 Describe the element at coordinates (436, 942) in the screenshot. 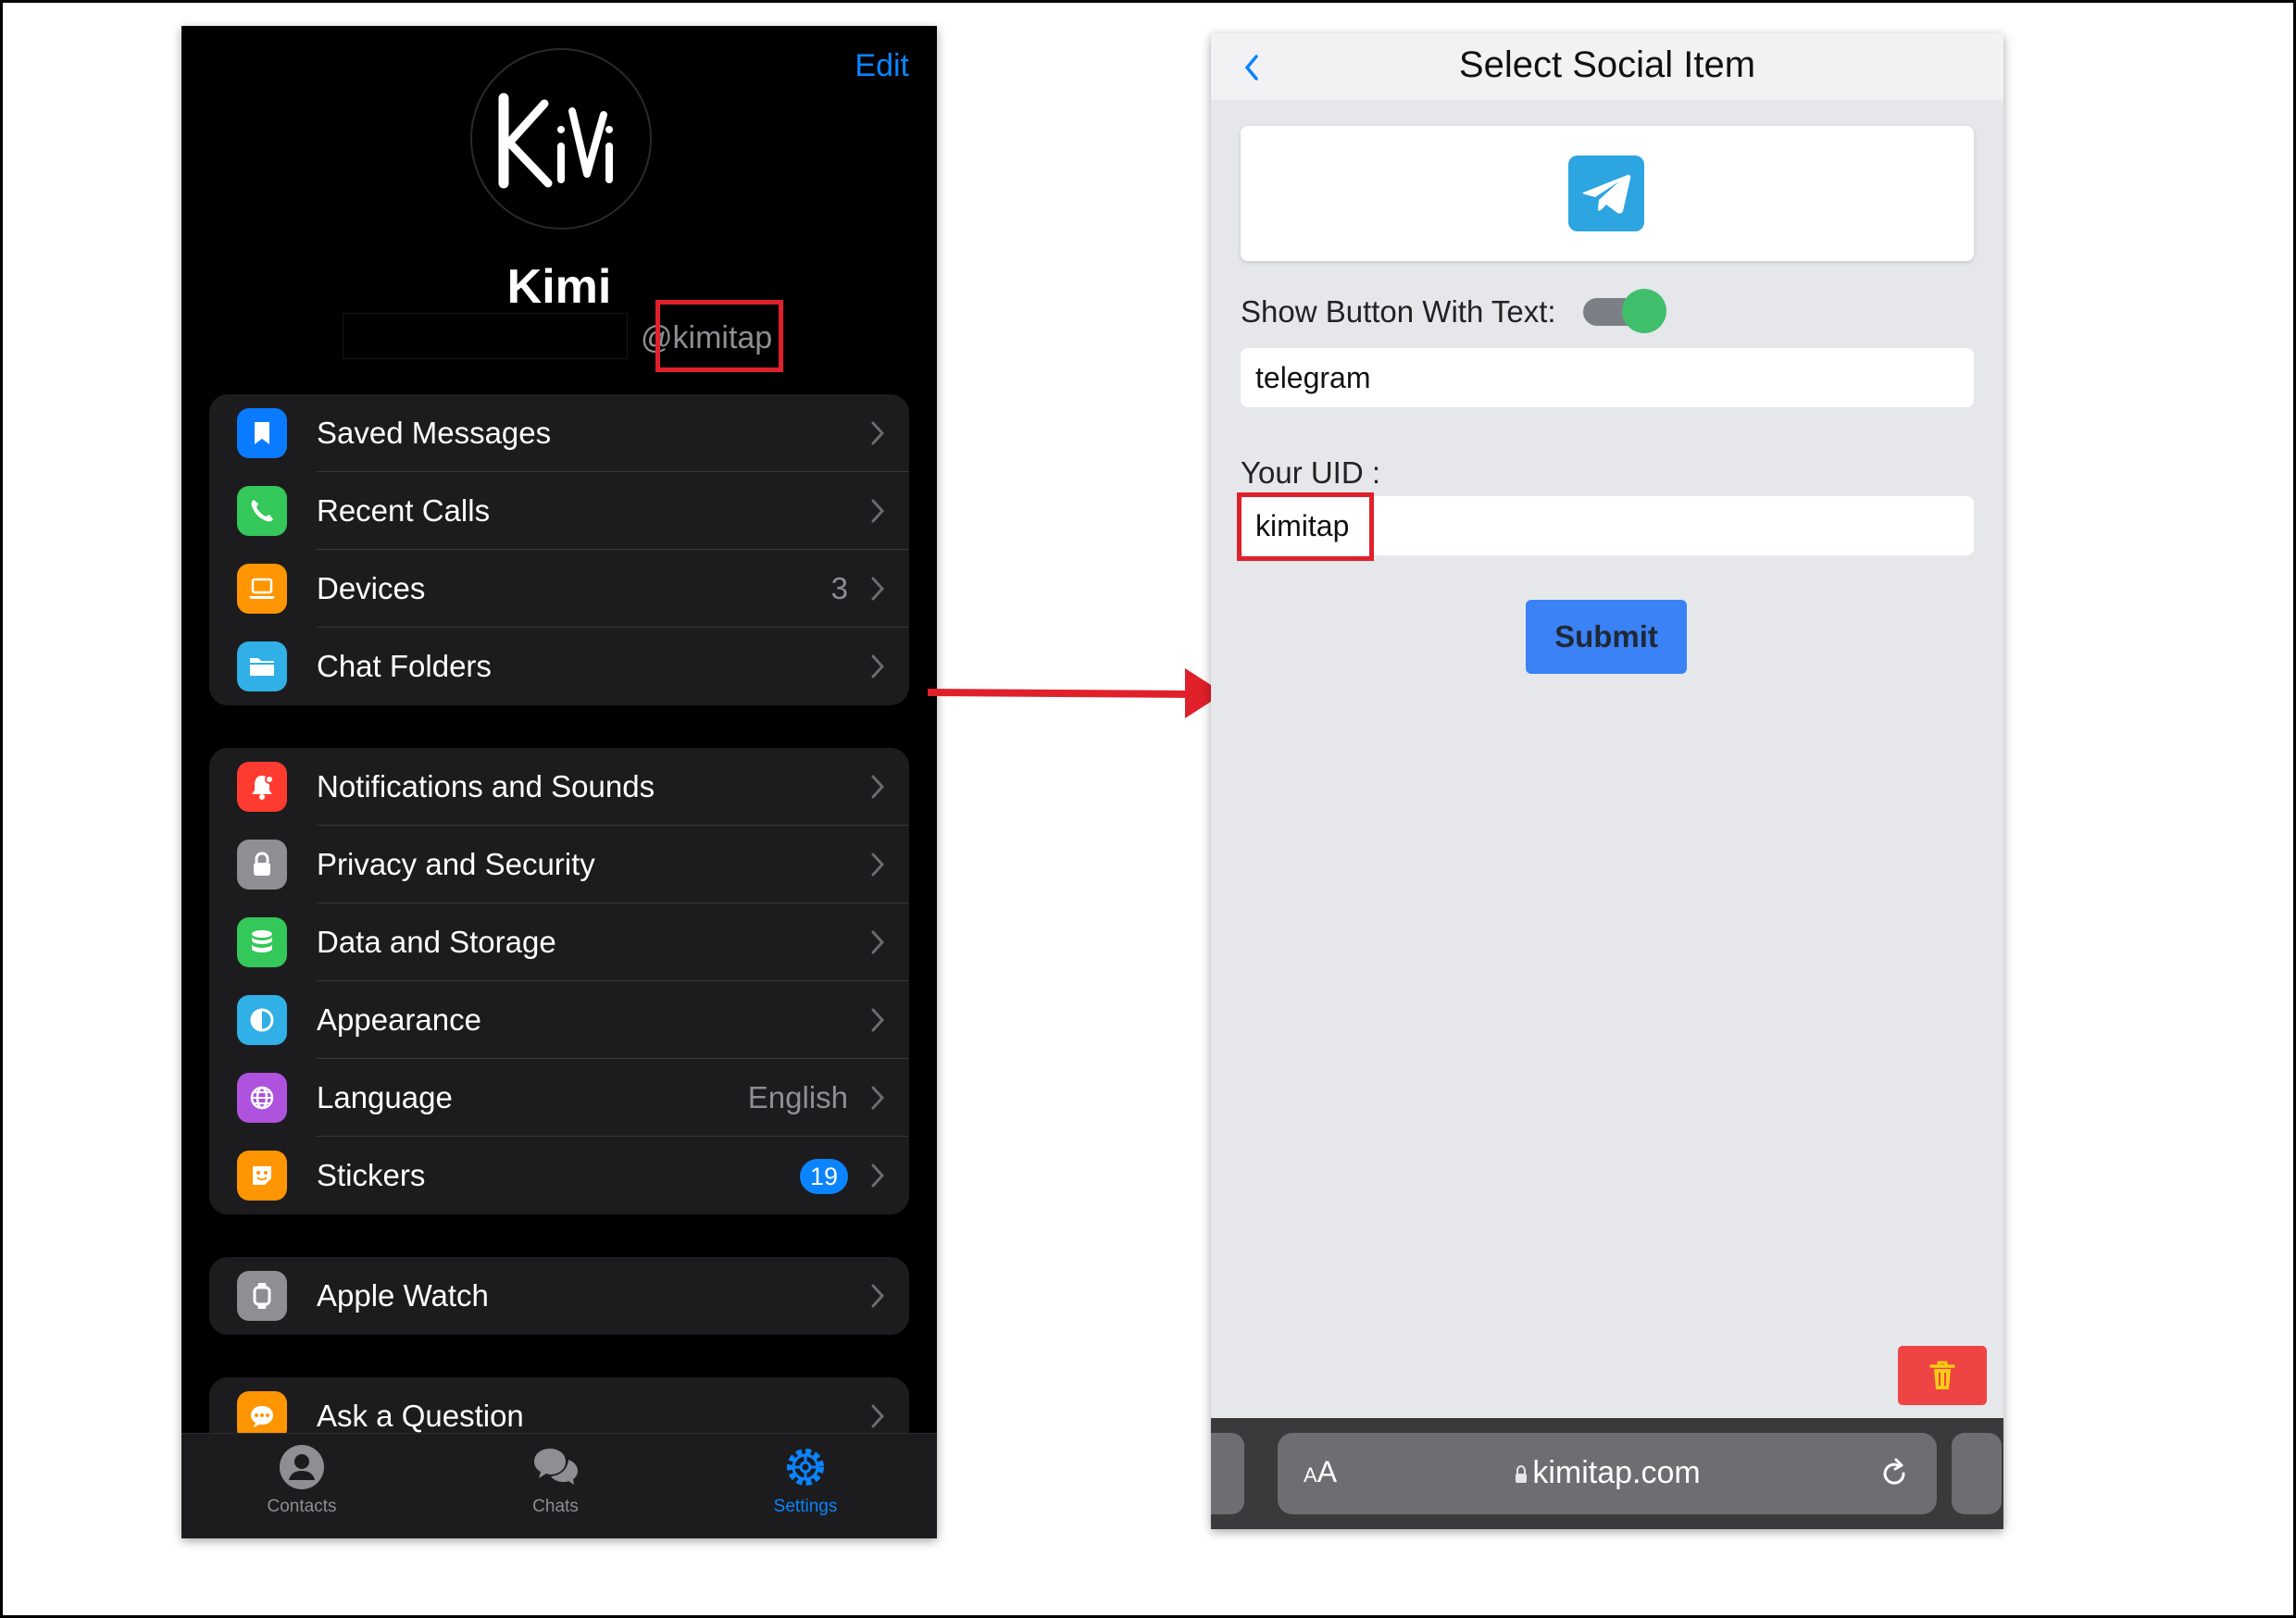

I see `row-label: Data and Storage` at that location.